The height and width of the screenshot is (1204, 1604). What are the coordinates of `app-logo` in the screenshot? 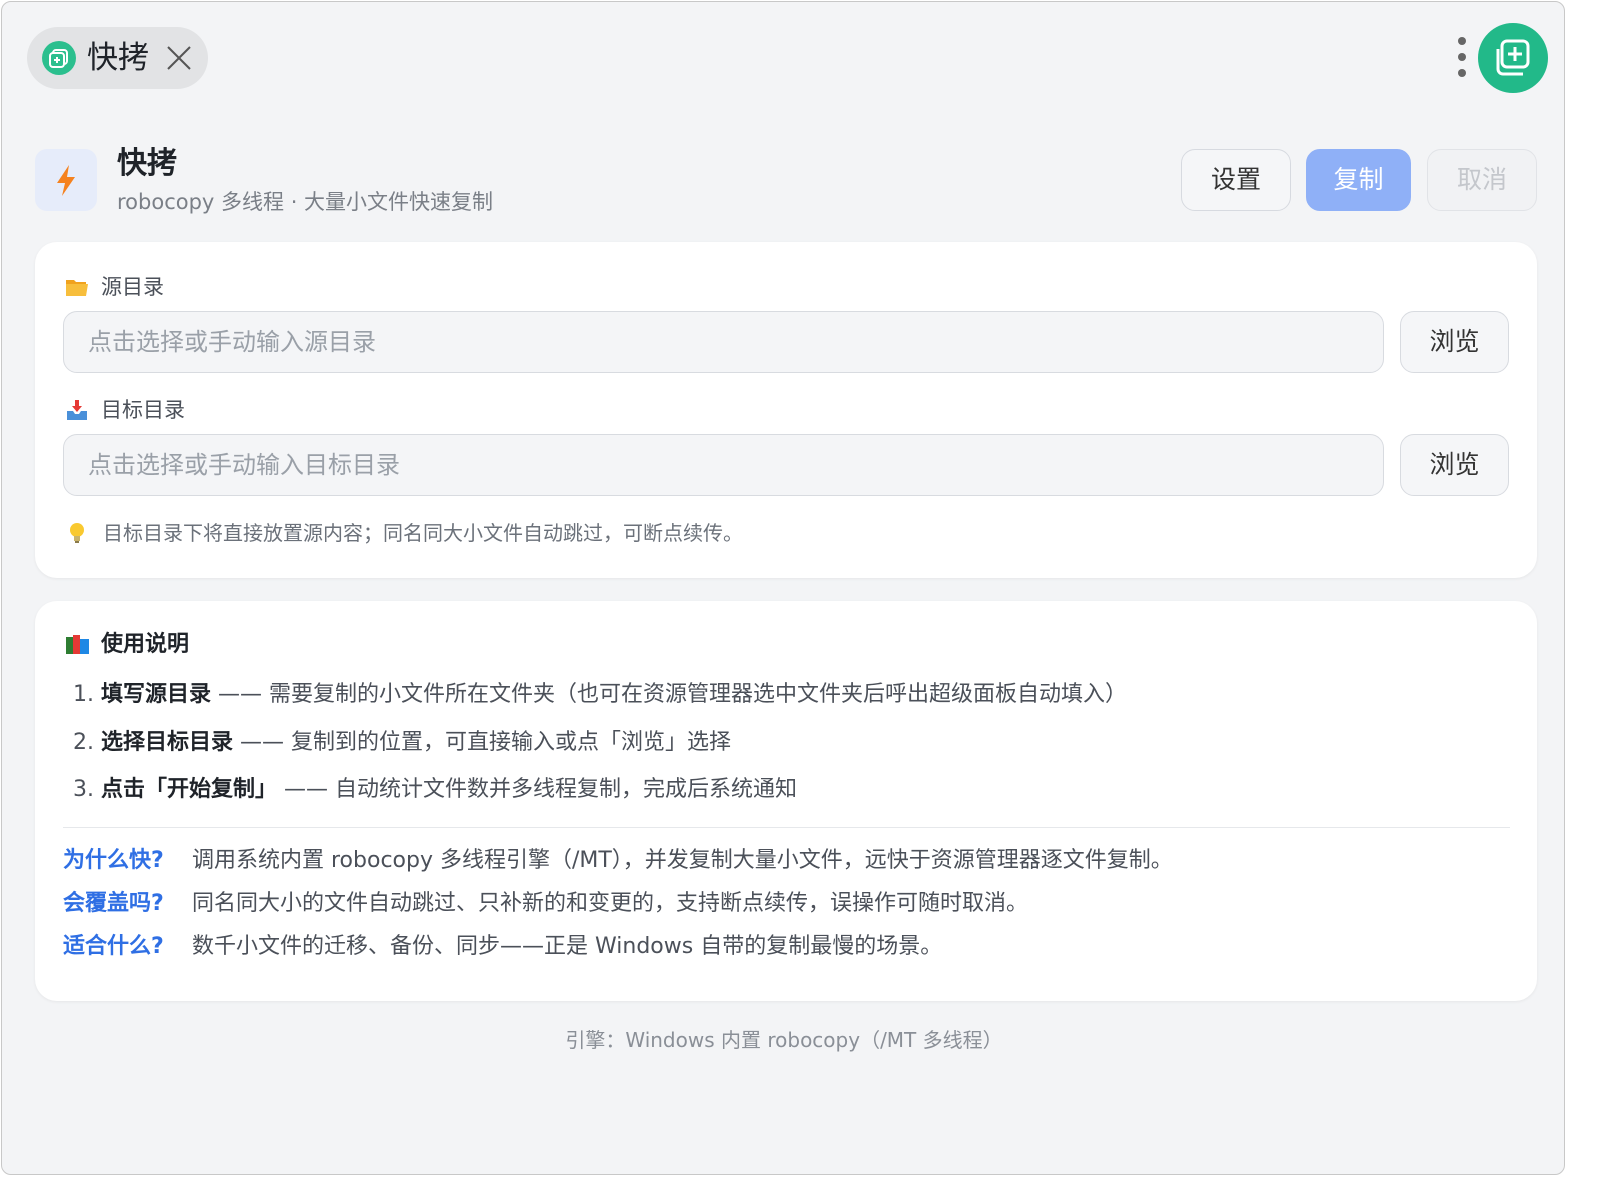 It's located at (66, 180).